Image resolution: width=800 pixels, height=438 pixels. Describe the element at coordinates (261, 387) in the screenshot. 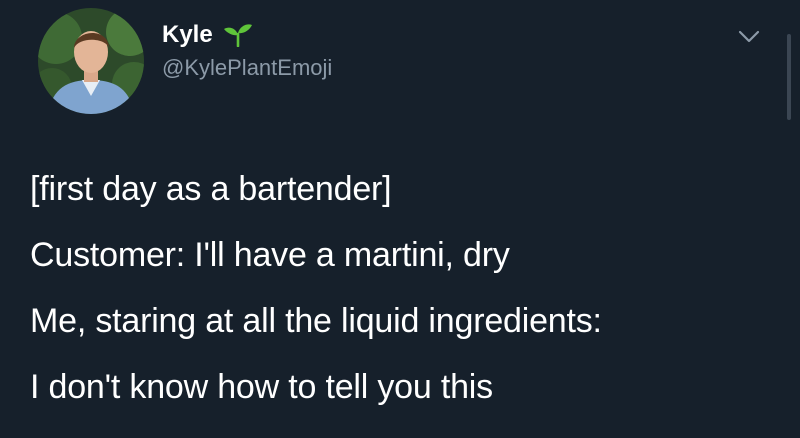

I see `tweet-line-4: I don't know how to tell you this` at that location.